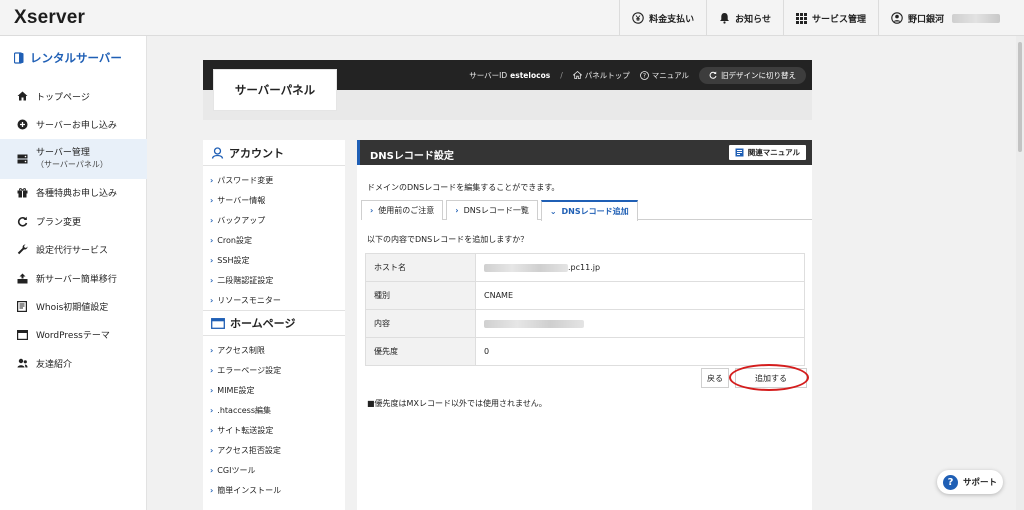  What do you see at coordinates (22, 96) in the screenshot?
I see `home-icon` at bounding box center [22, 96].